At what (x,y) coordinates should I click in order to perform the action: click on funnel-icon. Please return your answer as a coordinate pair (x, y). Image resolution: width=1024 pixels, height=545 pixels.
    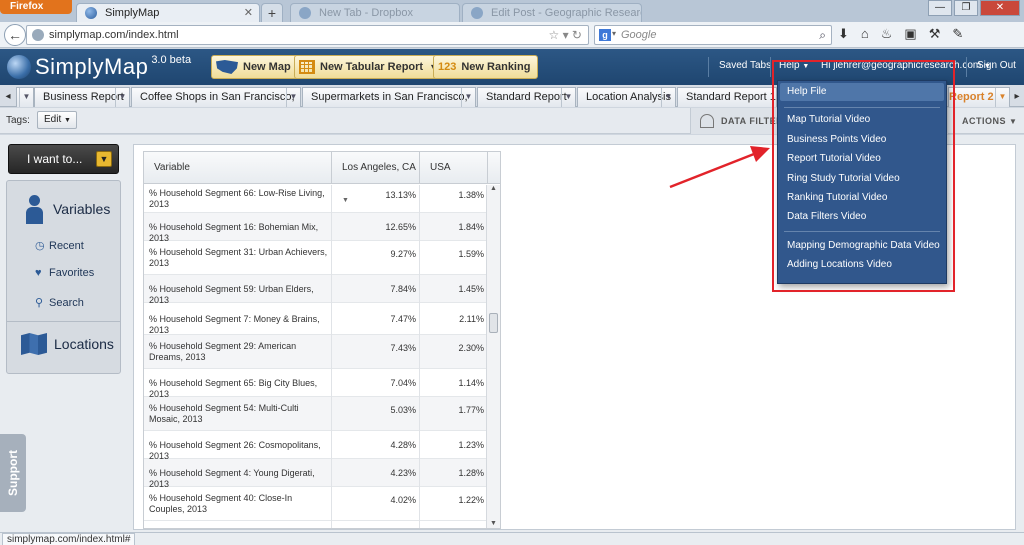
    Looking at the image, I should click on (707, 121).